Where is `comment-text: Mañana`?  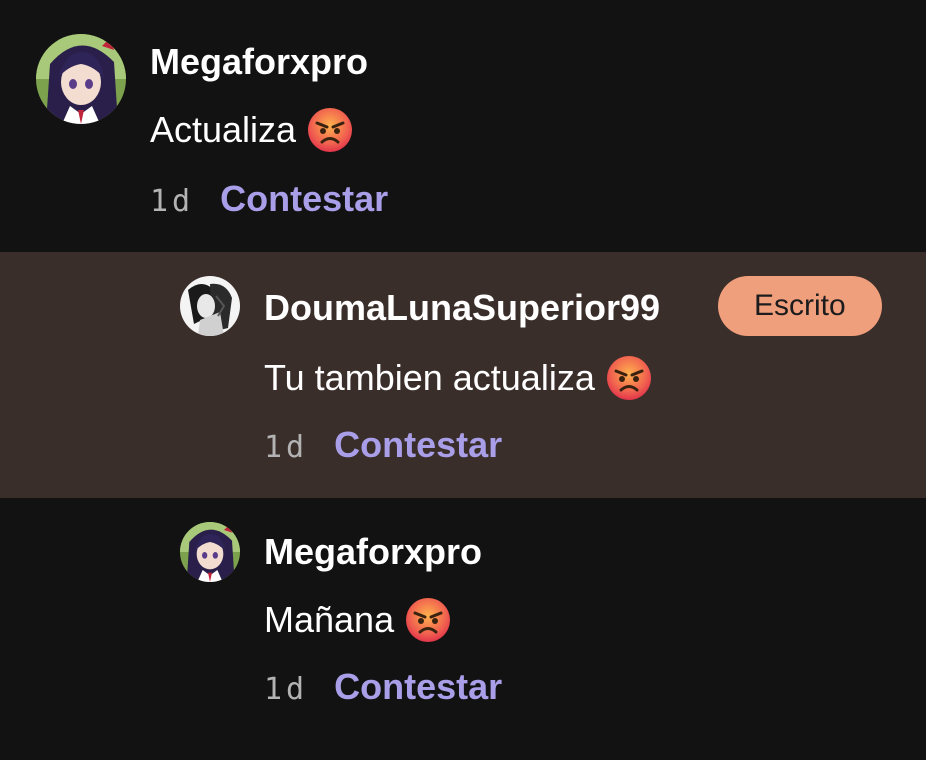
comment-text: Mañana is located at coordinates (358, 620).